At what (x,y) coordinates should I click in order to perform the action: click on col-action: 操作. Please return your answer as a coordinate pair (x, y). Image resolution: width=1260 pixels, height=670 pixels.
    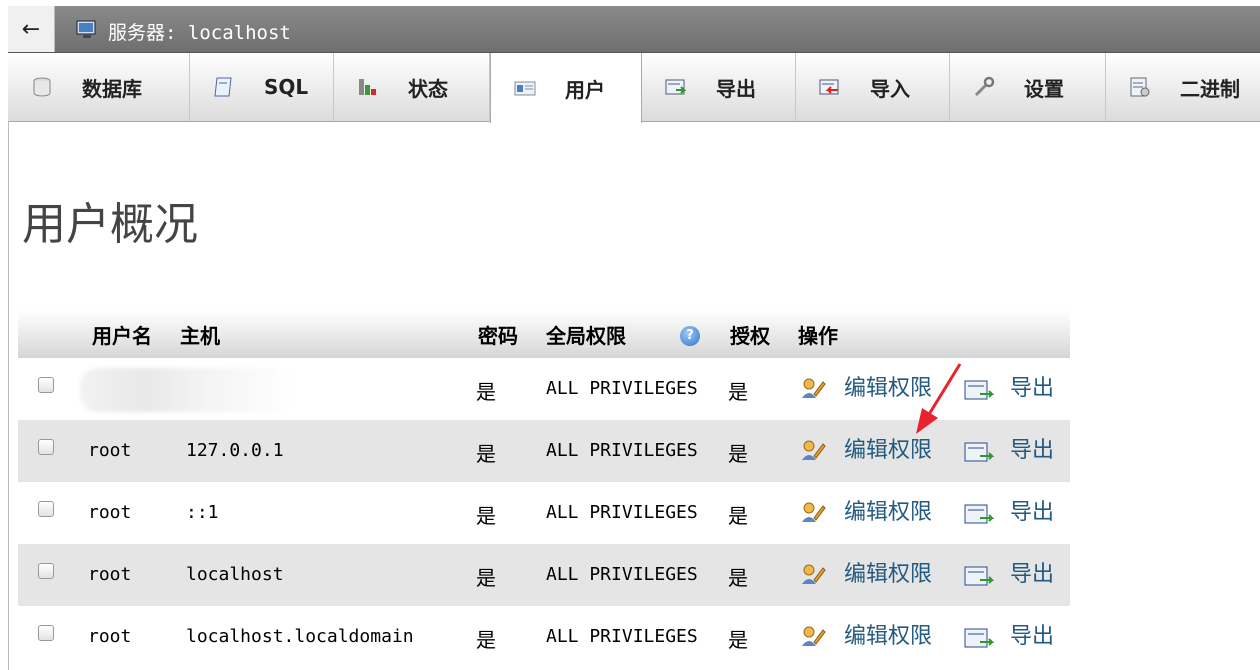
    Looking at the image, I should click on (818, 336).